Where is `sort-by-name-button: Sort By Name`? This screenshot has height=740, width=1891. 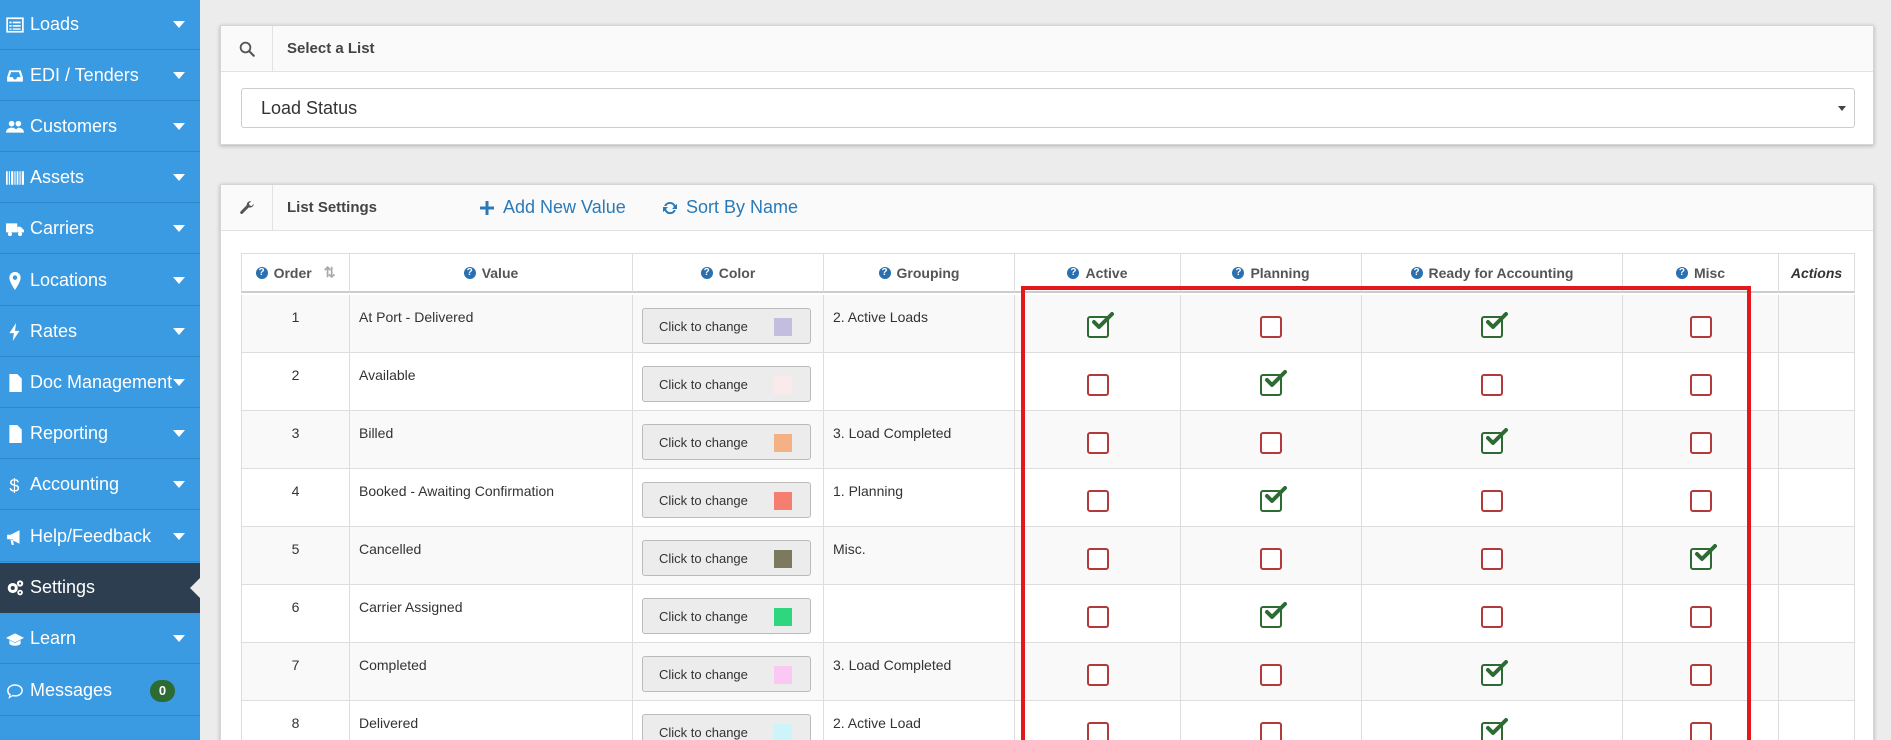 sort-by-name-button: Sort By Name is located at coordinates (730, 207).